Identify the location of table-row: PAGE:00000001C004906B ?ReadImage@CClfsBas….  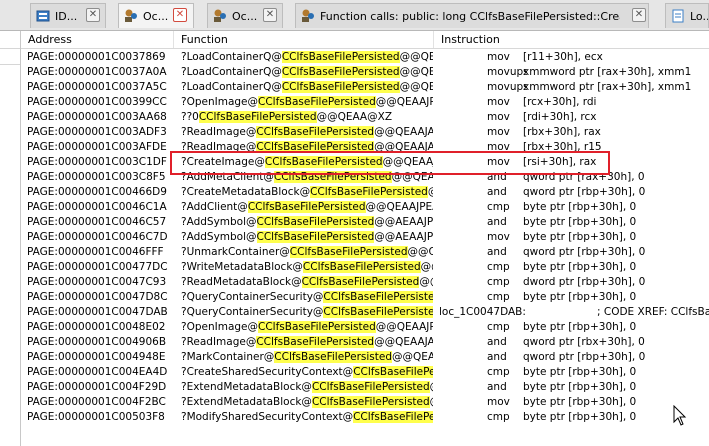
(365, 342).